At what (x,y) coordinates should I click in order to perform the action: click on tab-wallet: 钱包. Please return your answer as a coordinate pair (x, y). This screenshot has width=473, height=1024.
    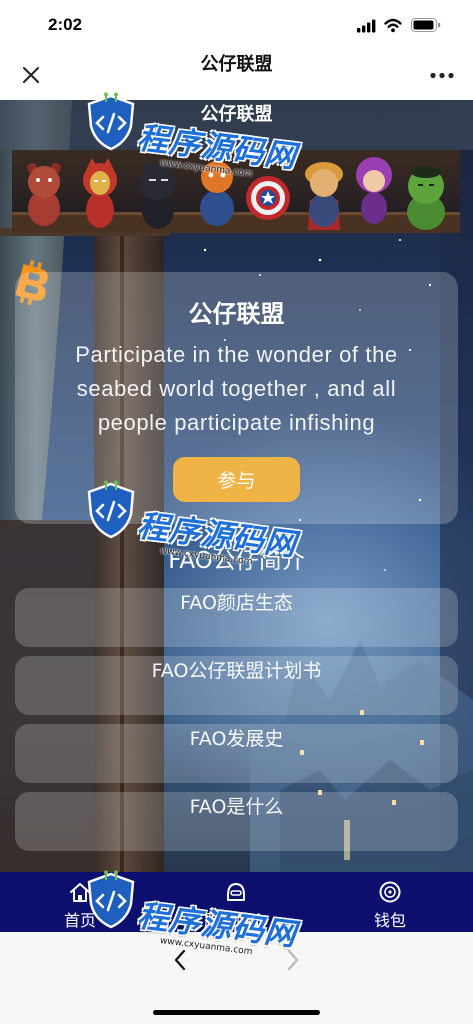
    Looking at the image, I should click on (390, 902).